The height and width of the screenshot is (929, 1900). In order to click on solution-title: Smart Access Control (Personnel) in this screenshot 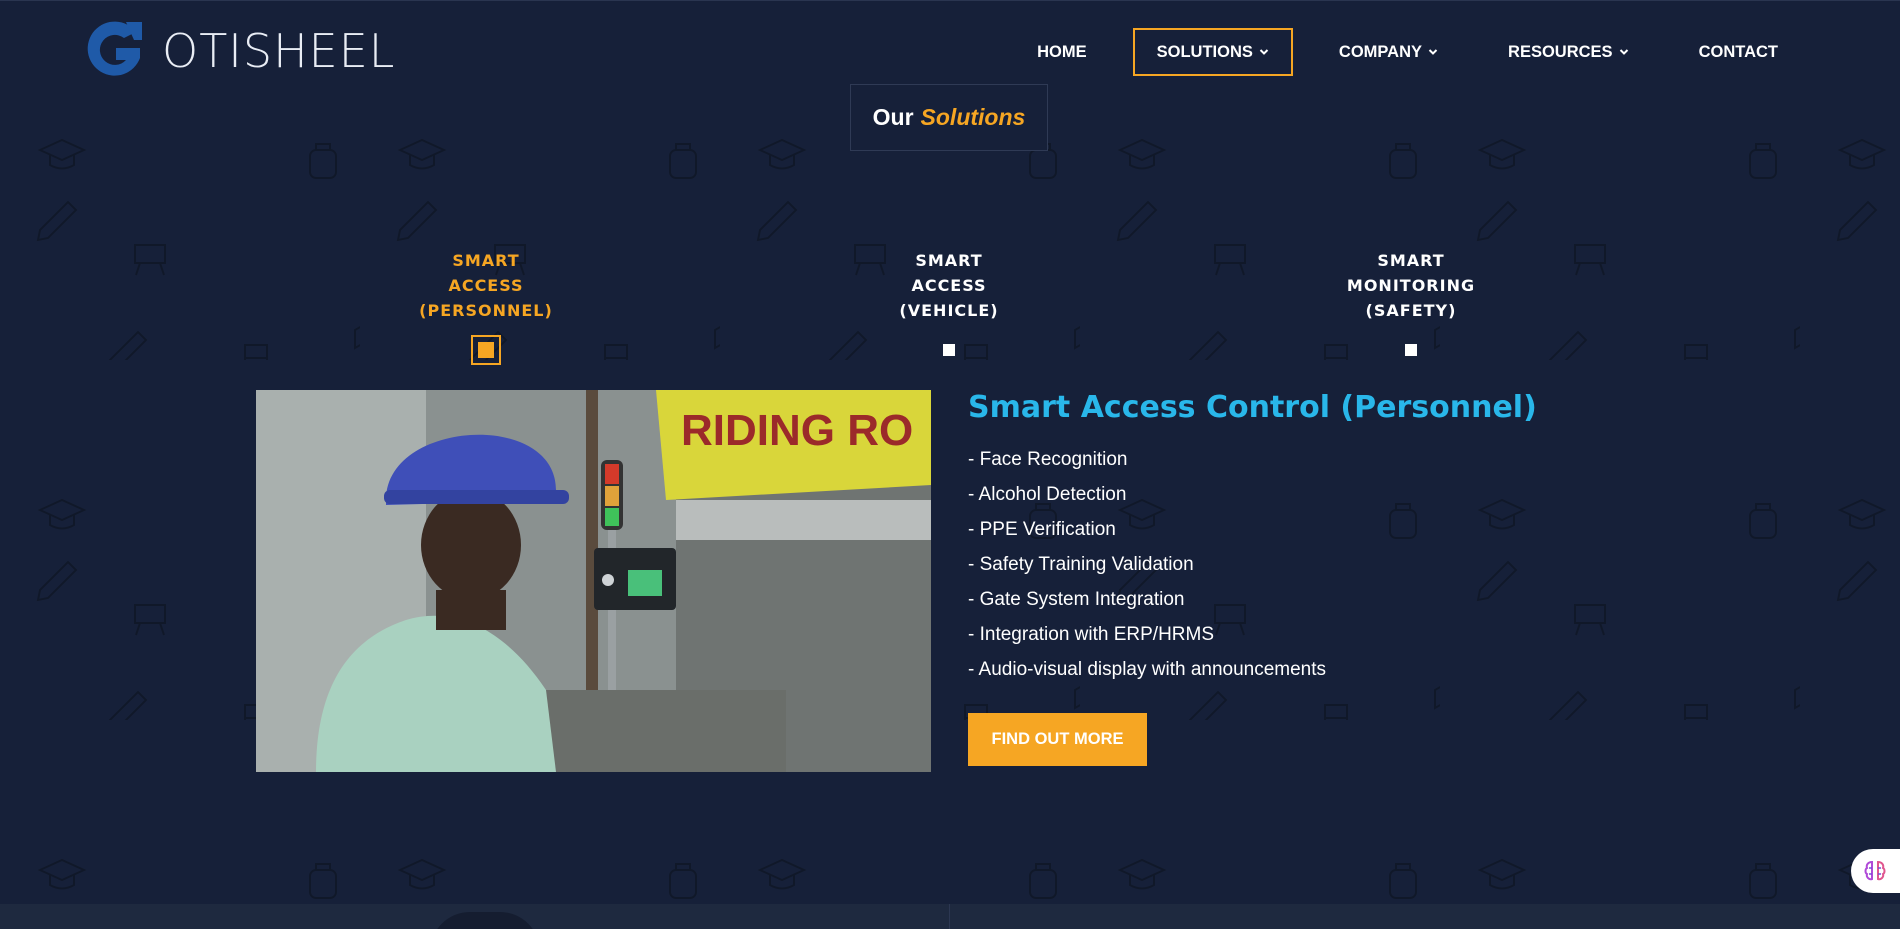, I will do `click(1252, 407)`.